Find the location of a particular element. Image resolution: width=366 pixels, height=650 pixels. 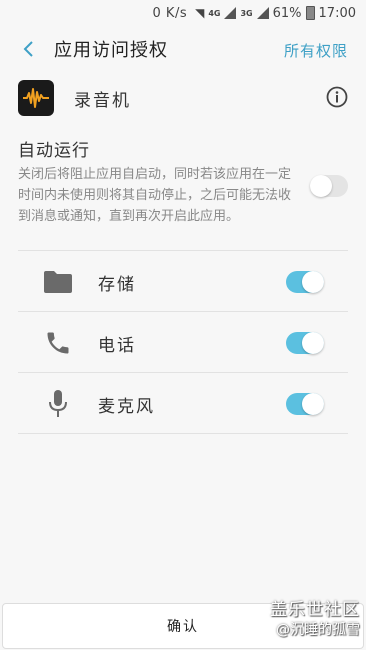

header: 应用访问授权 所有权限 is located at coordinates (183, 49).